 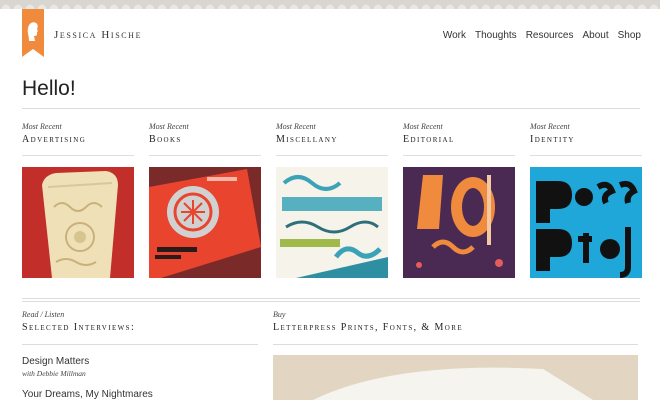 I want to click on book-cover-image, so click(x=205, y=222).